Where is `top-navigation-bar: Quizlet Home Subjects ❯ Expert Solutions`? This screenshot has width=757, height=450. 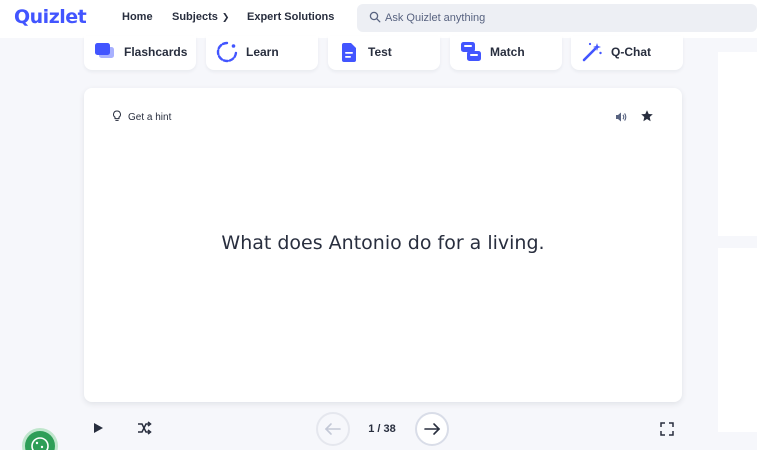
top-navigation-bar: Quizlet Home Subjects ❯ Expert Solutions is located at coordinates (378, 19).